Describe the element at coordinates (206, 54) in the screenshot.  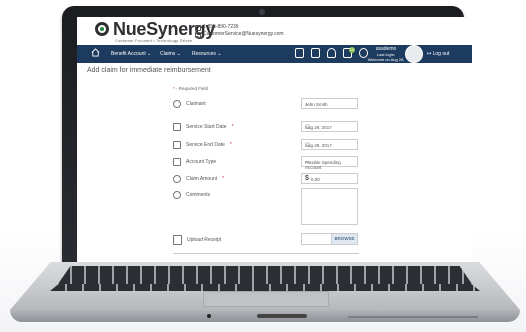
I see `nav-resources: Resources ⌄` at that location.